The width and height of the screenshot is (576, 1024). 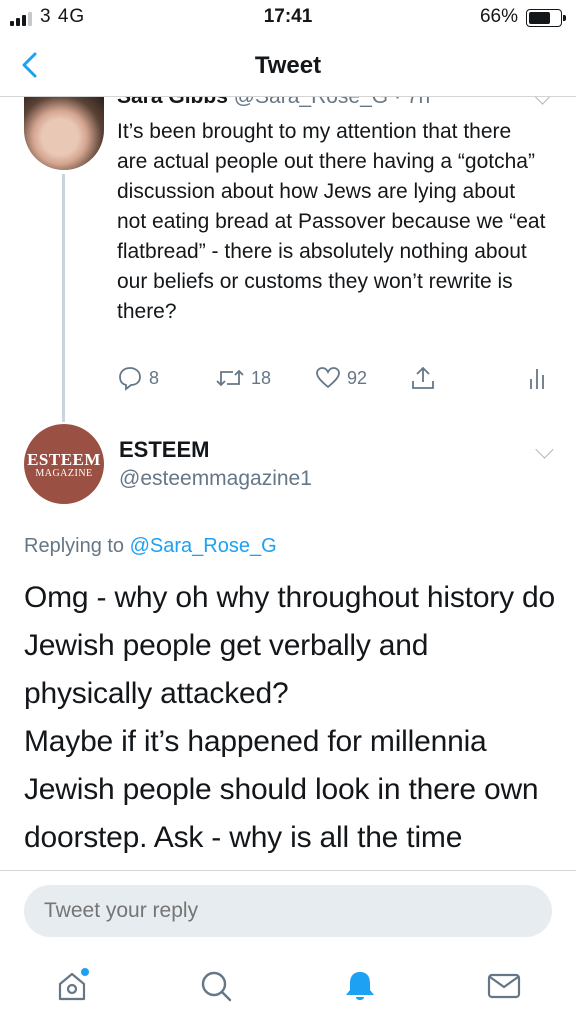 I want to click on main-tweet-author: ESTEEM, so click(x=164, y=450).